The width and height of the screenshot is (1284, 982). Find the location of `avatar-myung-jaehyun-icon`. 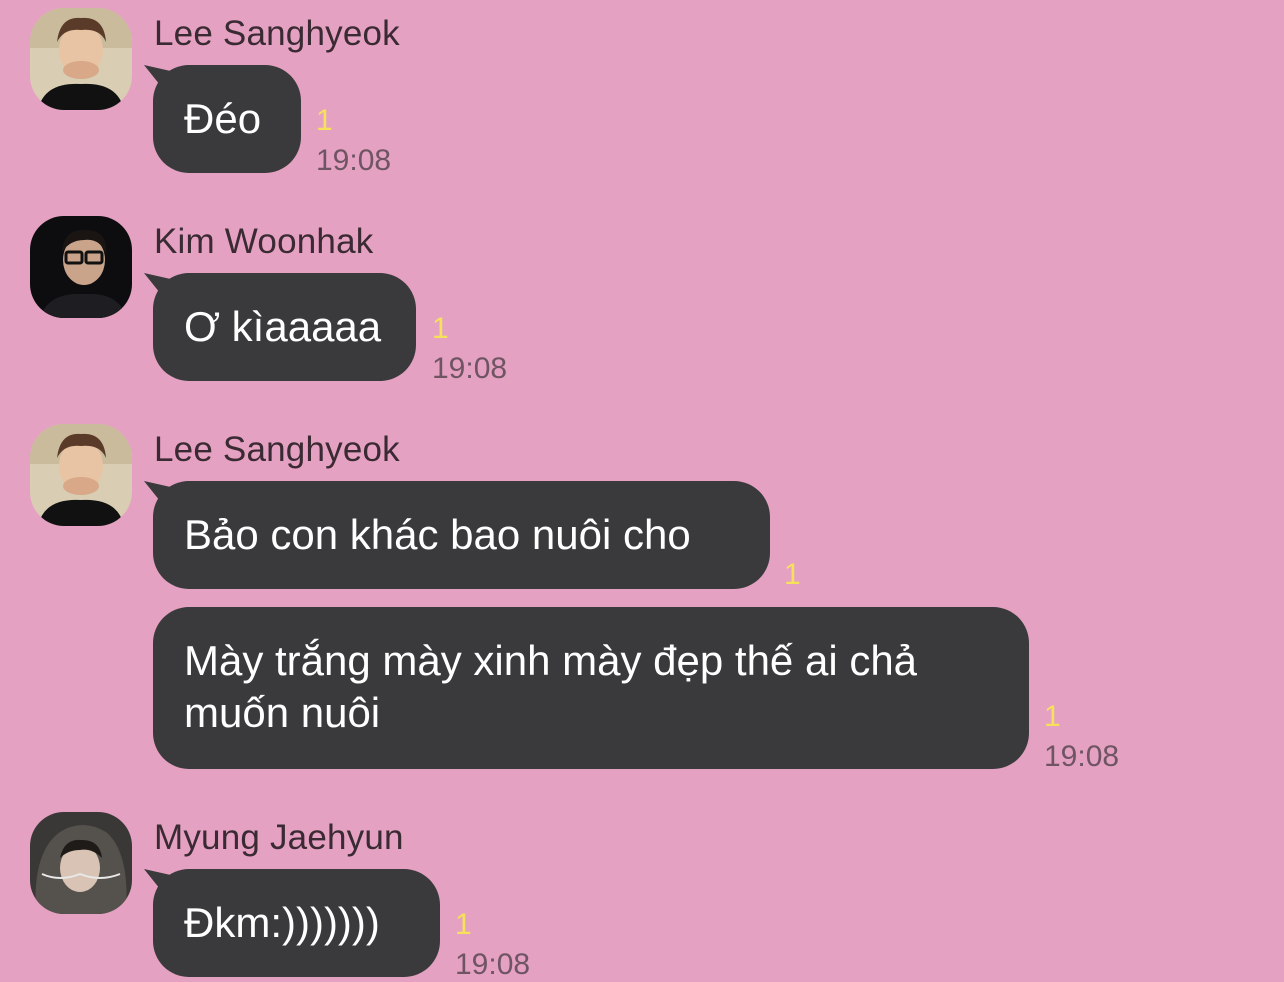

avatar-myung-jaehyun-icon is located at coordinates (81, 863).